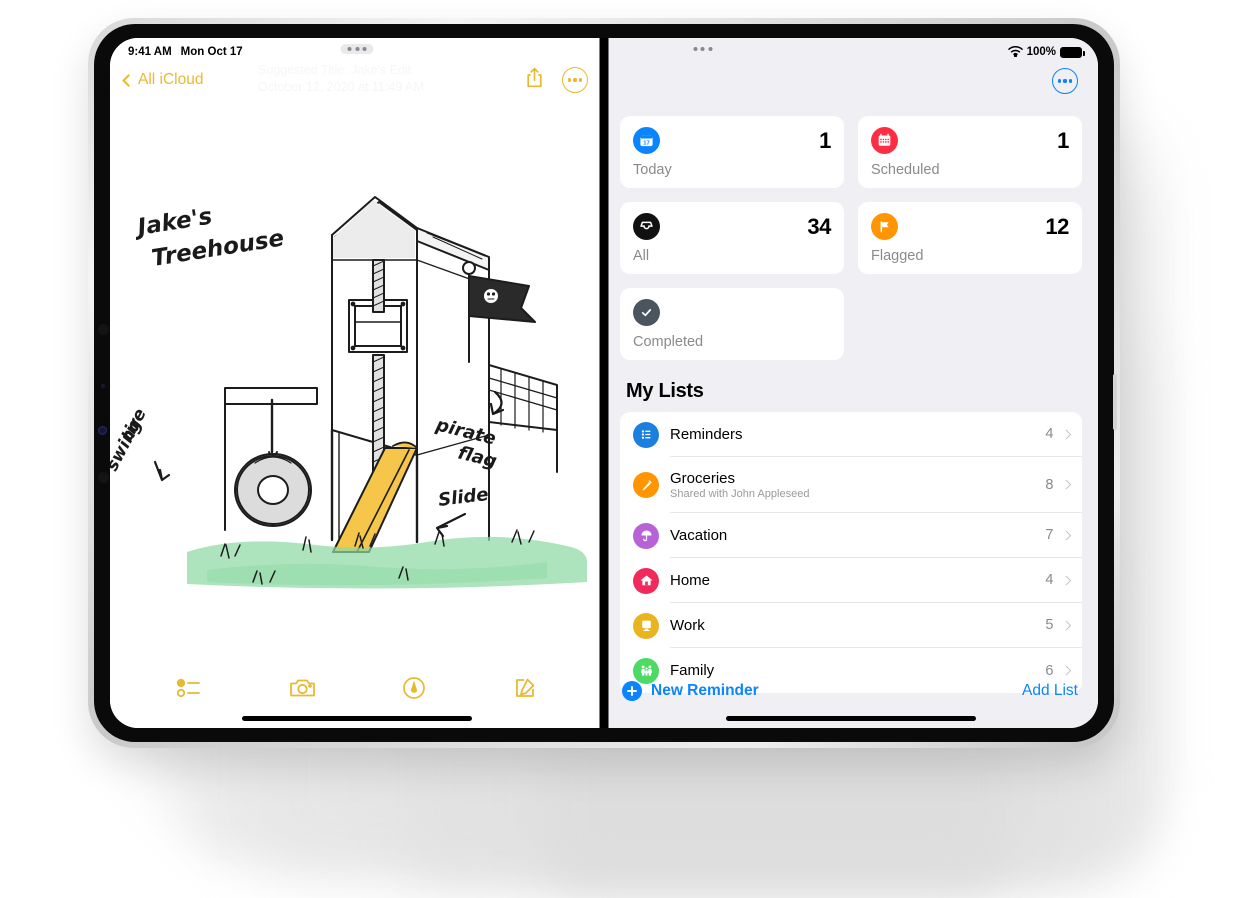 This screenshot has width=1260, height=898. What do you see at coordinates (1015, 52) in the screenshot?
I see `wifi-icon` at bounding box center [1015, 52].